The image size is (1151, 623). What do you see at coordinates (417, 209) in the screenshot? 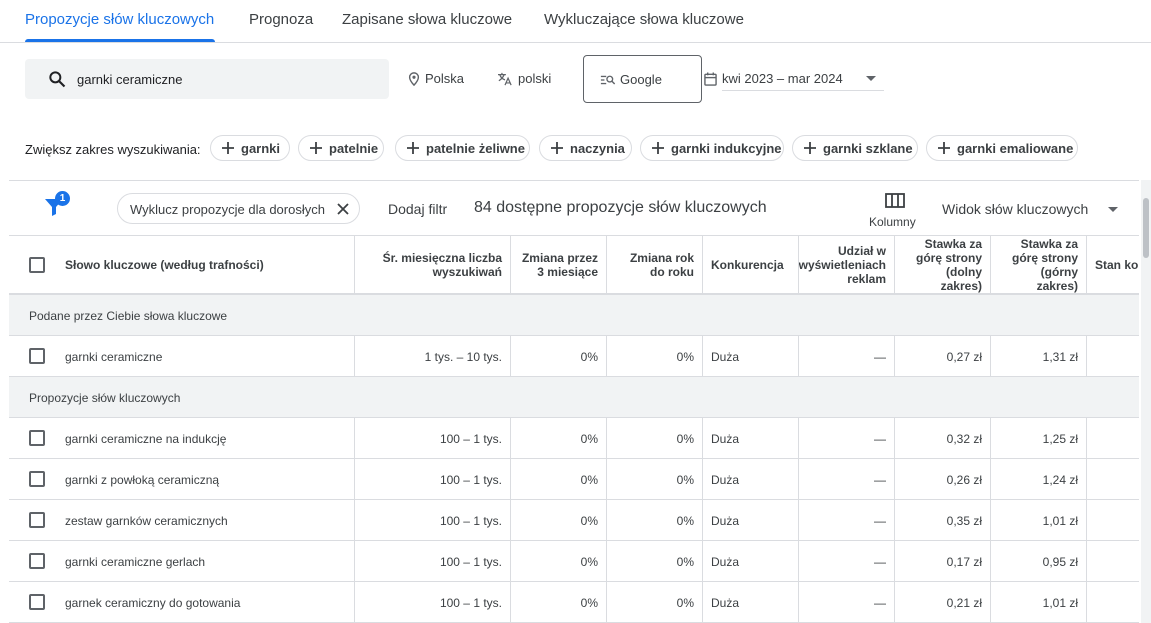
I see `add-filter-button: Dodaj filtr` at bounding box center [417, 209].